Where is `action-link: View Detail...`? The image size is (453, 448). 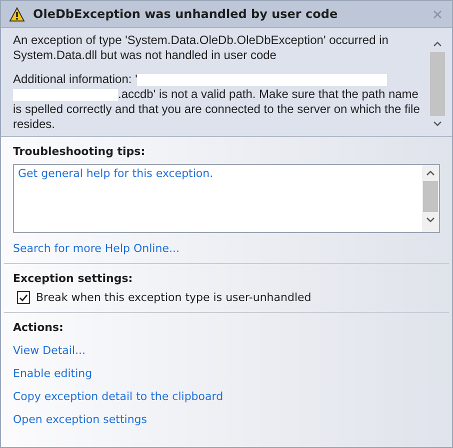
action-link: View Detail... is located at coordinates (49, 350).